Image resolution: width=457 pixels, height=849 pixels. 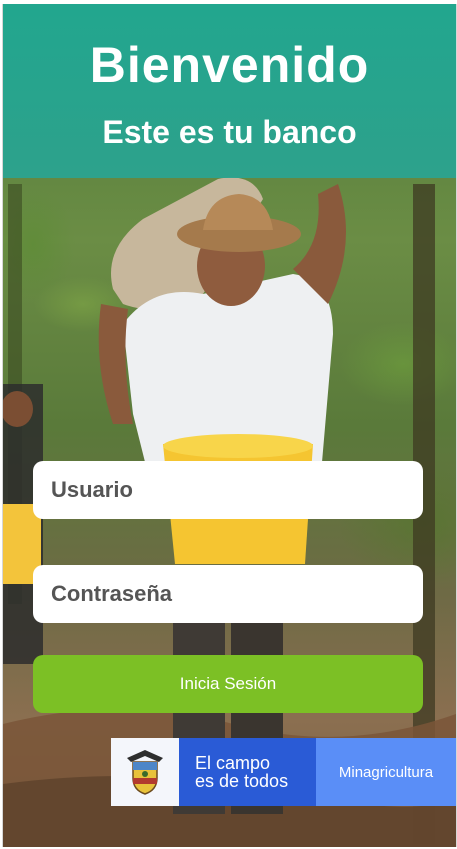 I want to click on ministry-text: Minagricultura, so click(x=386, y=772).